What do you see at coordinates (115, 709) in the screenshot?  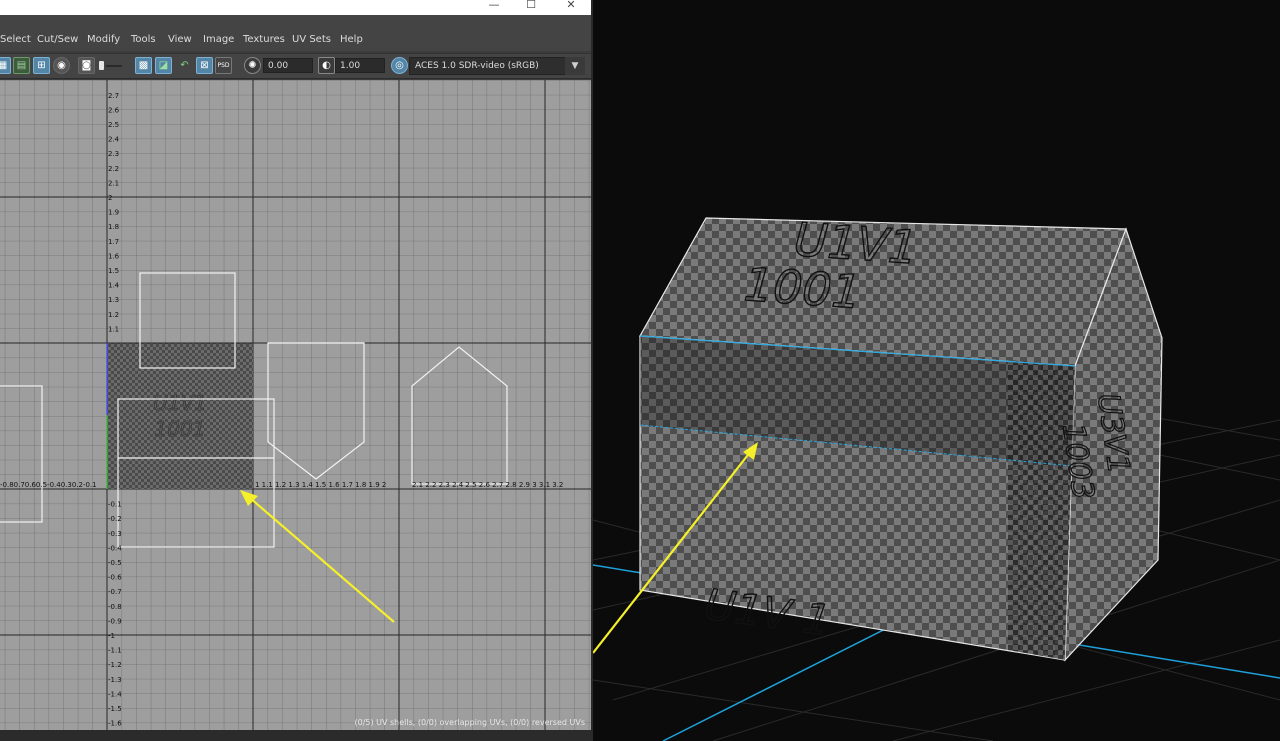 I see `v-tick-label: -1.5` at bounding box center [115, 709].